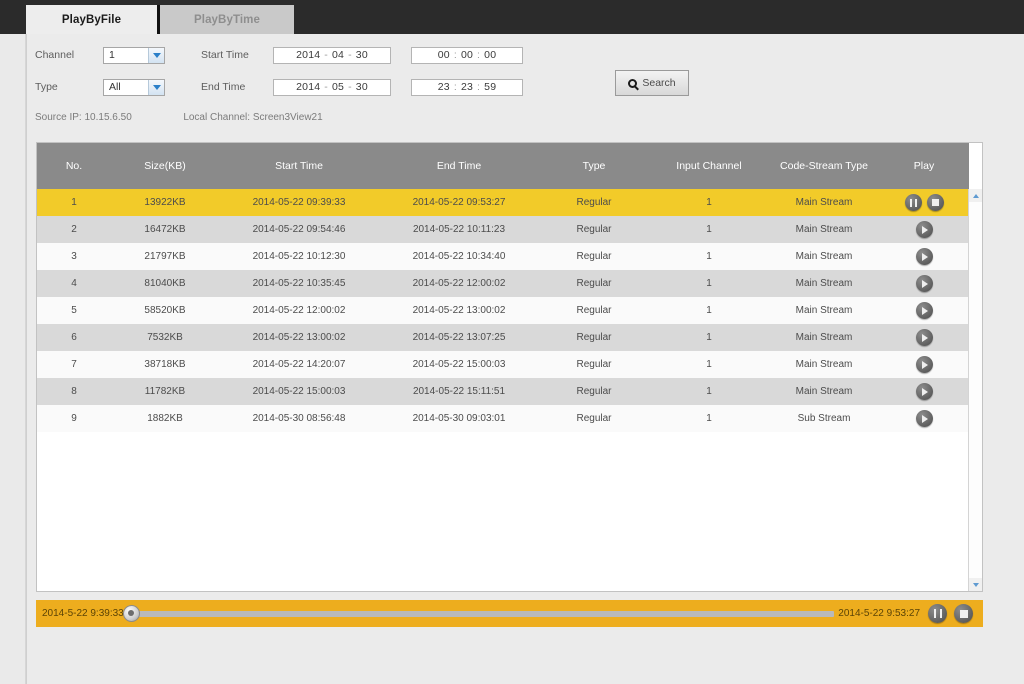  What do you see at coordinates (490, 87) in the screenshot?
I see `end-clock-ss: 59` at bounding box center [490, 87].